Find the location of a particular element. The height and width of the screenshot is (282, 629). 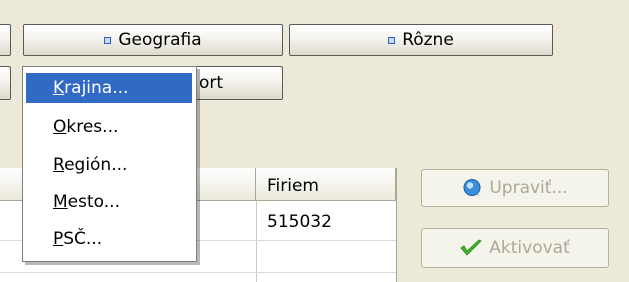

grid-row-divider is located at coordinates (198, 272).